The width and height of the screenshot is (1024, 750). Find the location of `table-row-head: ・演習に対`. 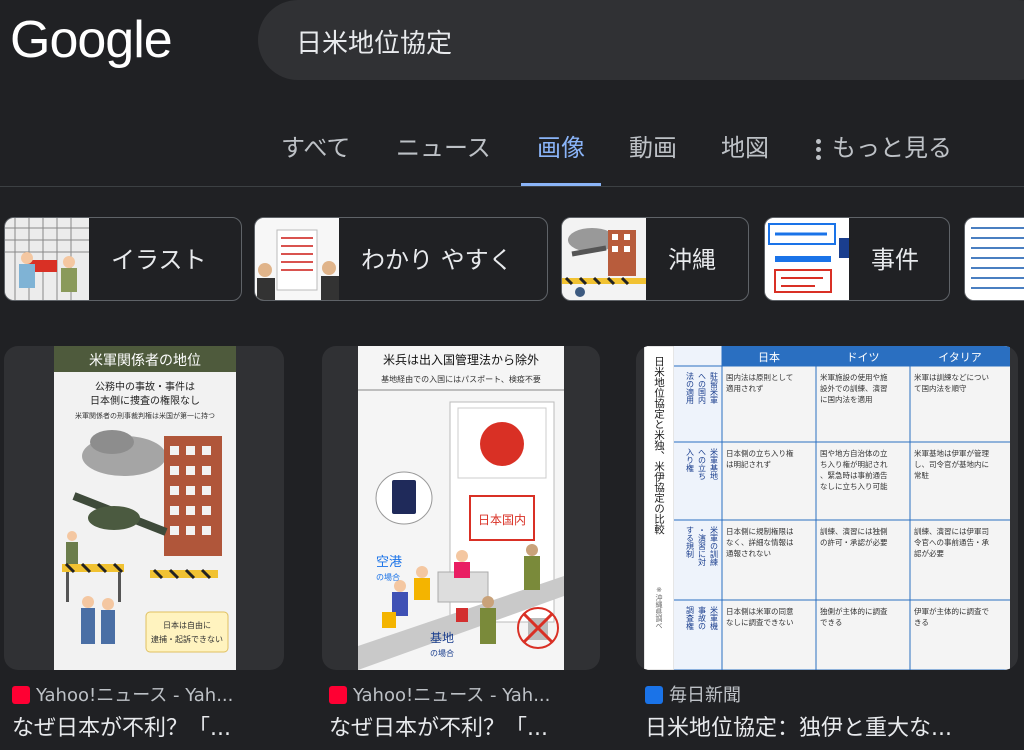

table-row-head: ・演習に対 is located at coordinates (702, 546).